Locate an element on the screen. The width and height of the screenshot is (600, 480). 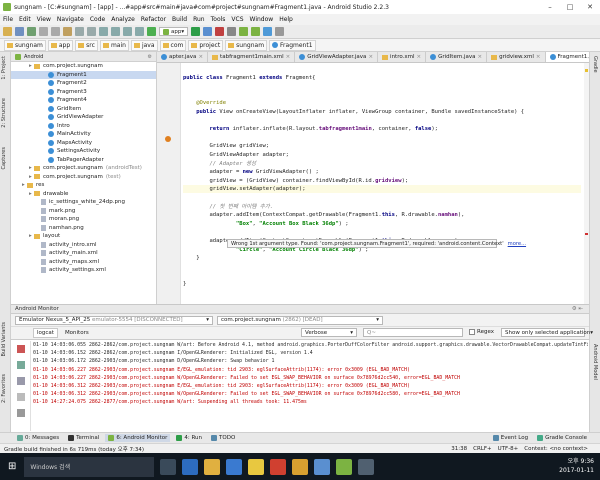
code-line: // Adapter 생성 is located at coordinates (382, 164).